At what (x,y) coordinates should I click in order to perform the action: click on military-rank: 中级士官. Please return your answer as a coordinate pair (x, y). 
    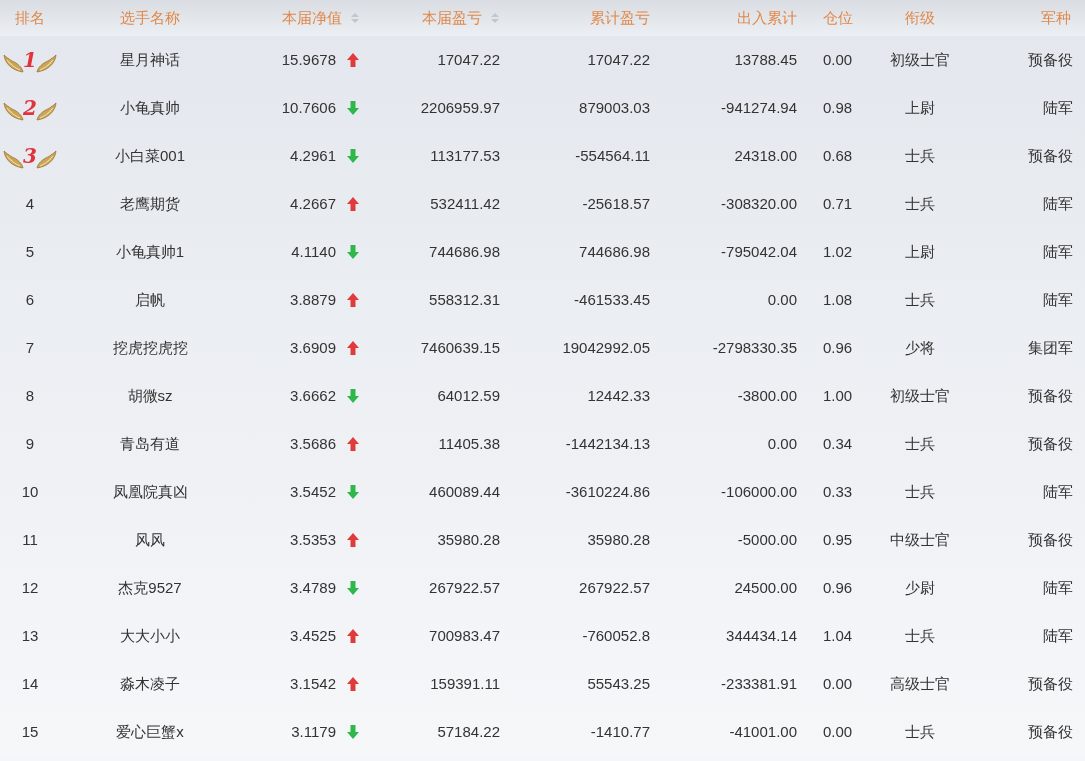
    Looking at the image, I should click on (920, 539).